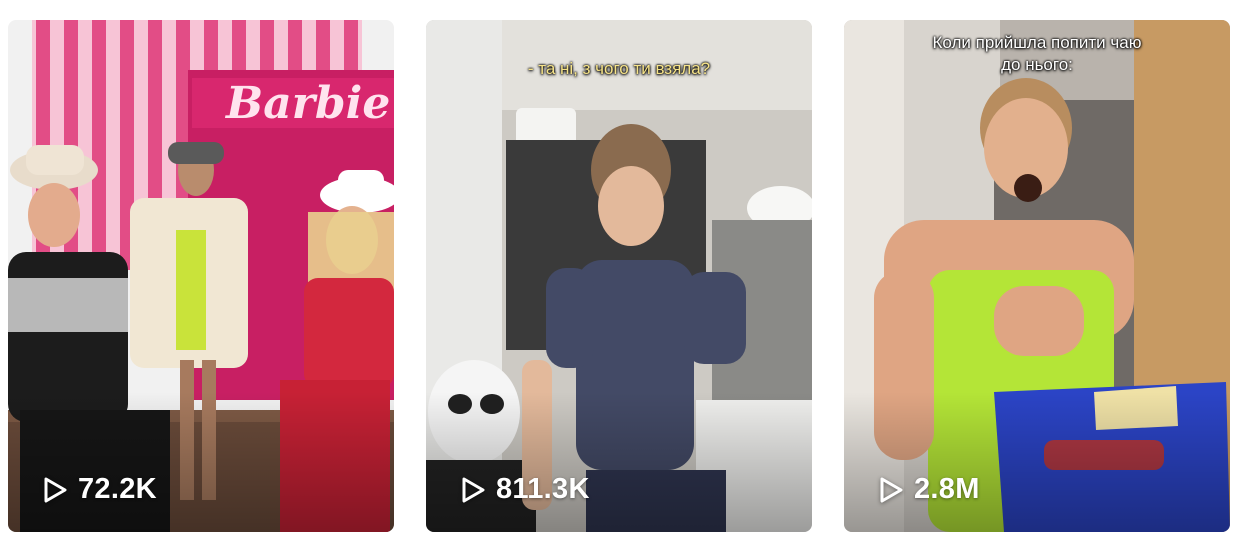  Describe the element at coordinates (947, 489) in the screenshot. I see `view-count-value: 2.8M` at that location.